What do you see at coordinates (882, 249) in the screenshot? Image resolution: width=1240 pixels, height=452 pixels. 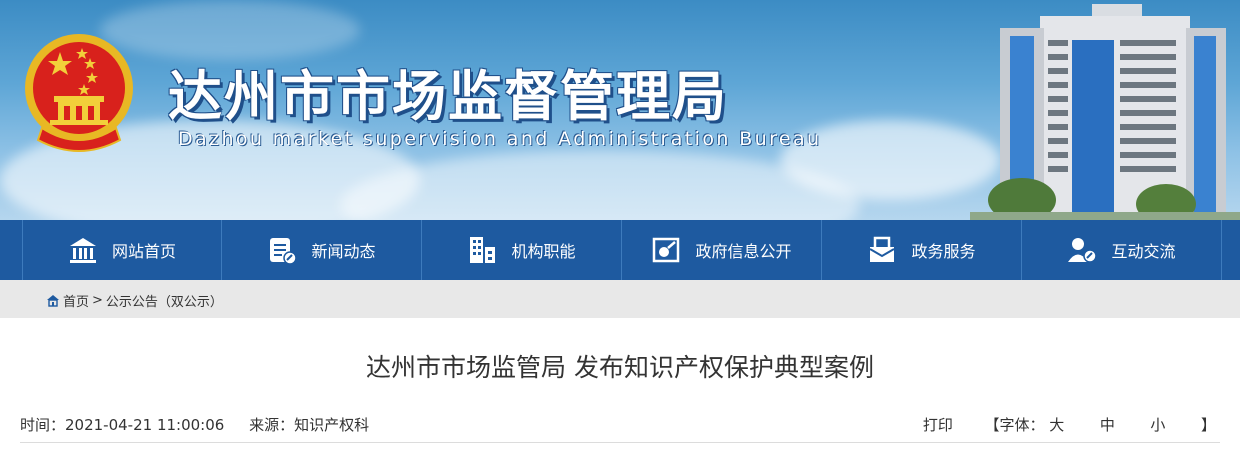 I see `service-inbox-icon` at bounding box center [882, 249].